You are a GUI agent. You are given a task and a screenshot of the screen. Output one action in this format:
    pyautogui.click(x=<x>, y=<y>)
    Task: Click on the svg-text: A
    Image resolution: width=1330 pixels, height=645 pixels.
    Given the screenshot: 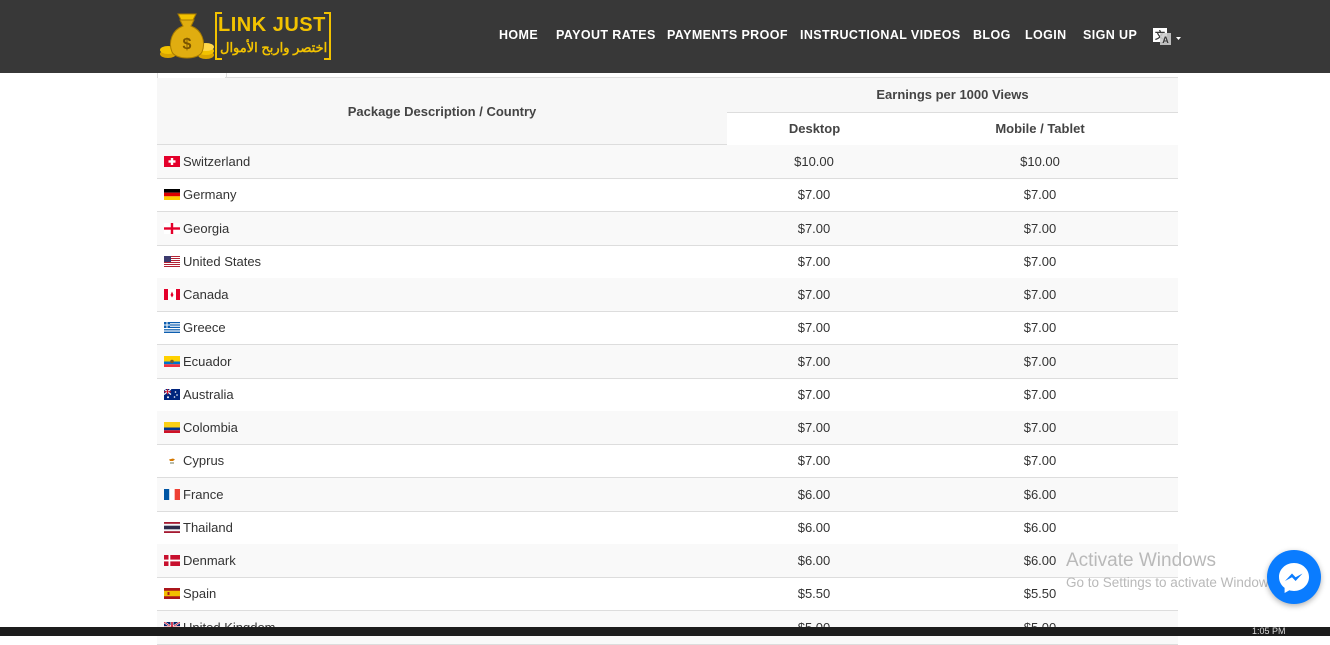 What is the action you would take?
    pyautogui.click(x=1165, y=40)
    